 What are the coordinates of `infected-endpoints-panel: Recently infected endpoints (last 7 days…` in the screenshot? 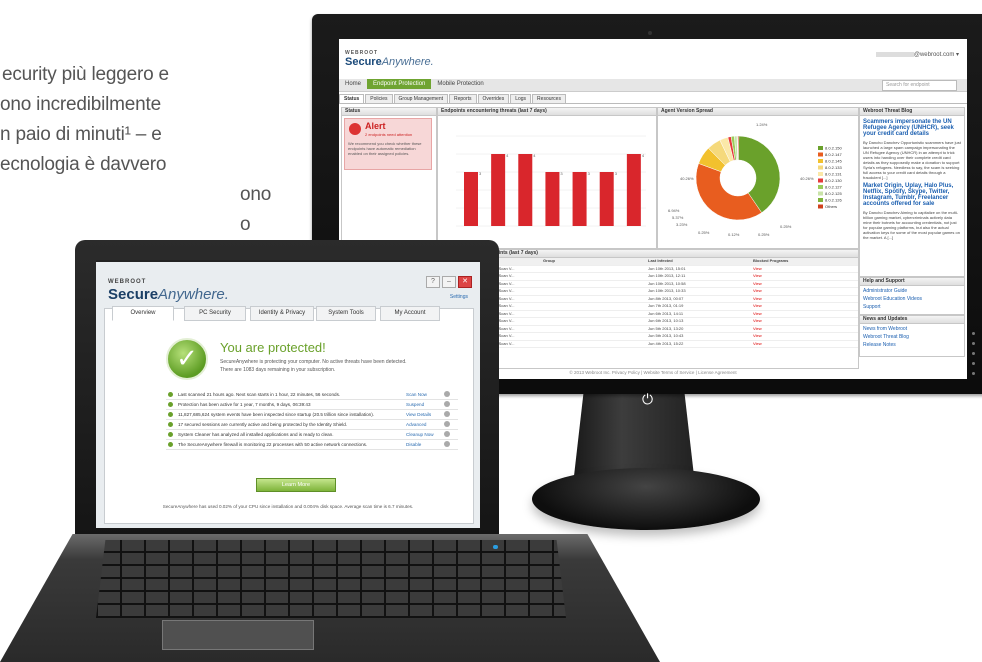 It's located at (648, 309).